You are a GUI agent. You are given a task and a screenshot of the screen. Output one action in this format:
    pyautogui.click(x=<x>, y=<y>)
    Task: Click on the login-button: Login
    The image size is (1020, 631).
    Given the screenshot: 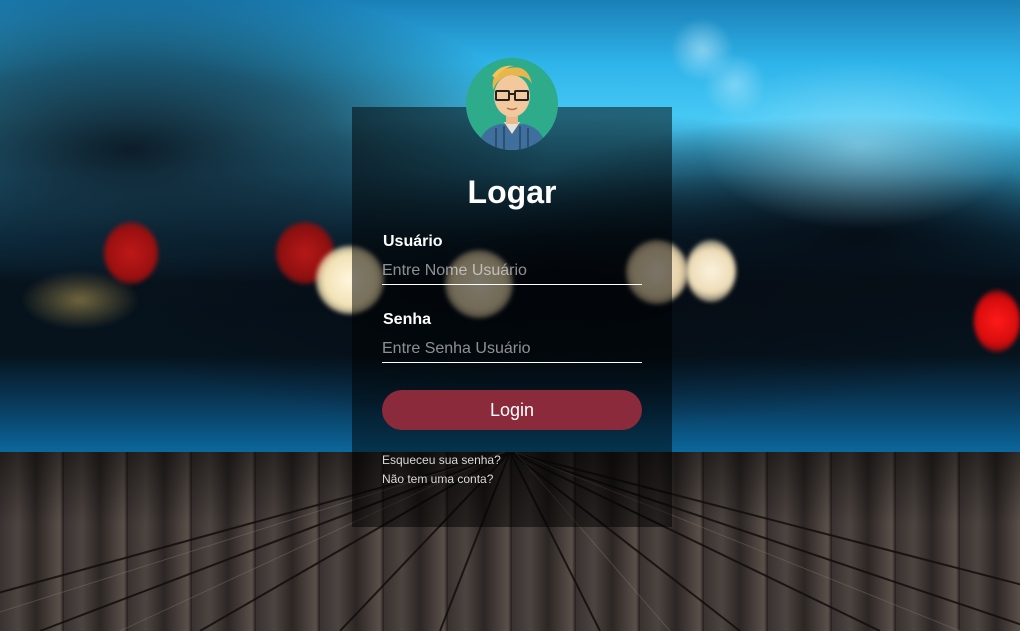 What is the action you would take?
    pyautogui.click(x=512, y=410)
    